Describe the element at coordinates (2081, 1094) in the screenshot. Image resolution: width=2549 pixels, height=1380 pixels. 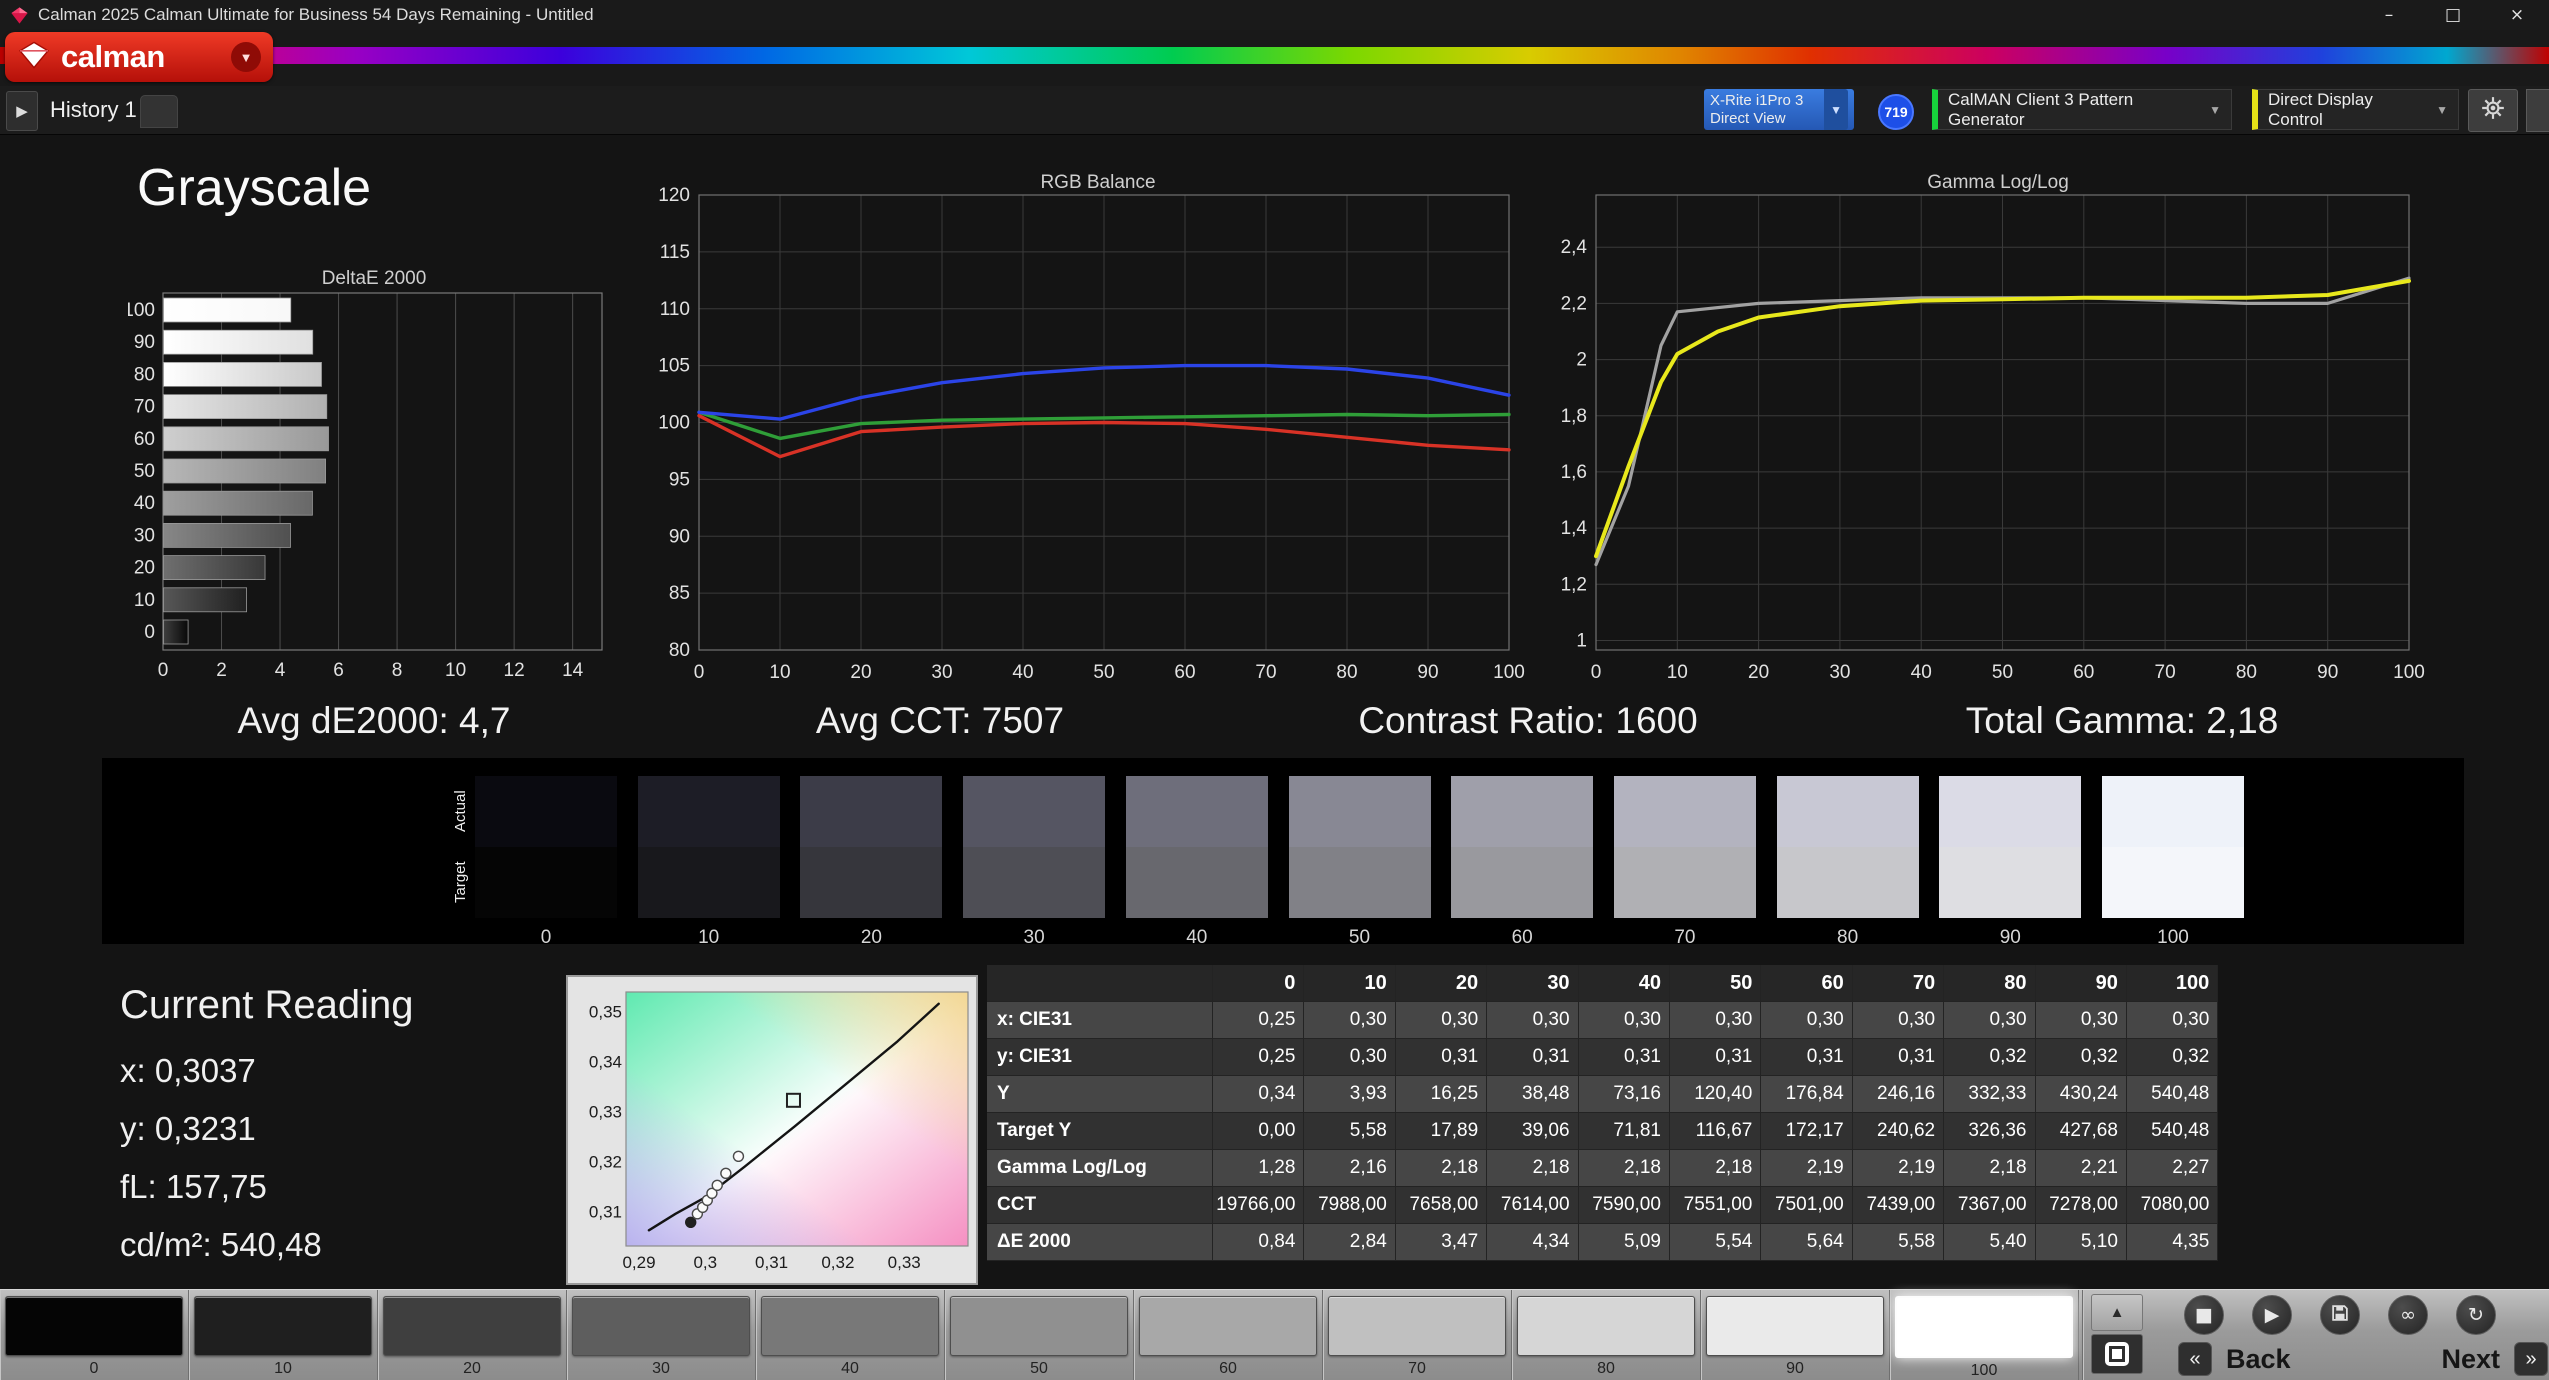
I see `table-cell: 430,24` at that location.